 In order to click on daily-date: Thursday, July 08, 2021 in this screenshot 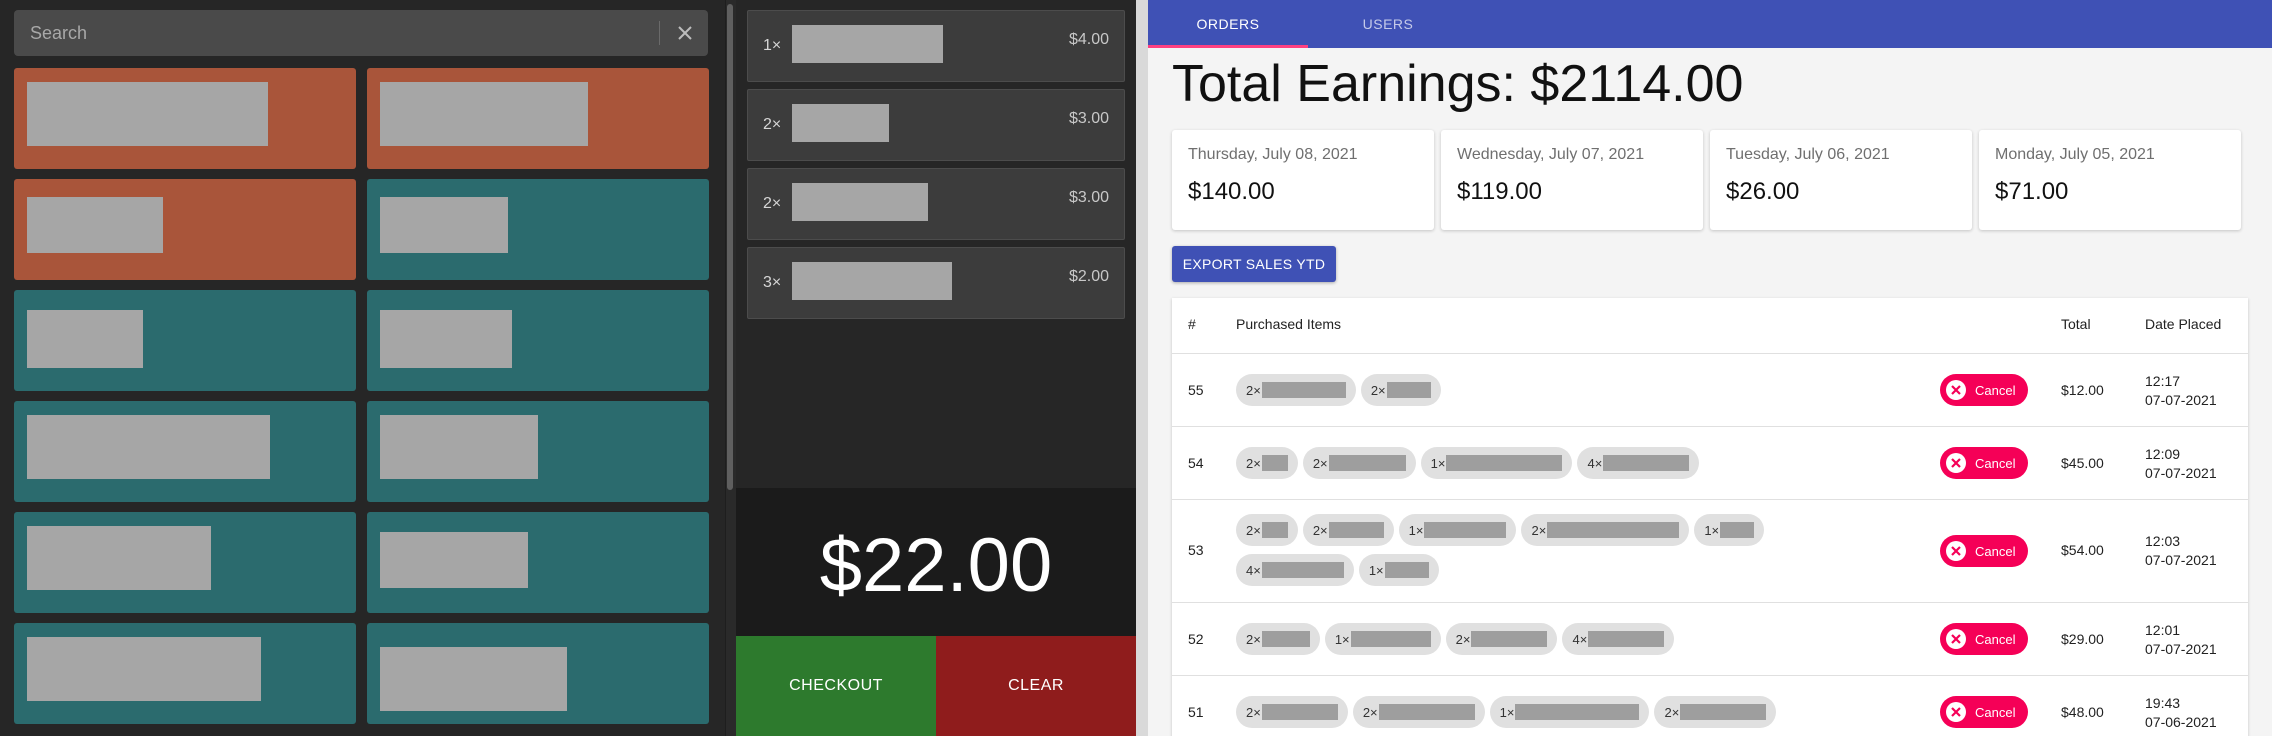, I will do `click(1273, 154)`.